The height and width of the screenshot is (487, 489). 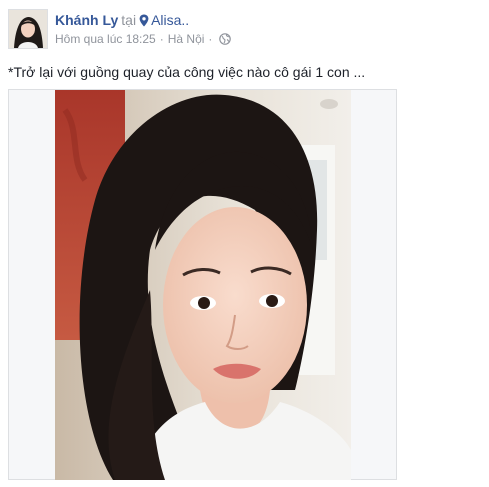 I want to click on author-avatar, so click(x=28, y=29).